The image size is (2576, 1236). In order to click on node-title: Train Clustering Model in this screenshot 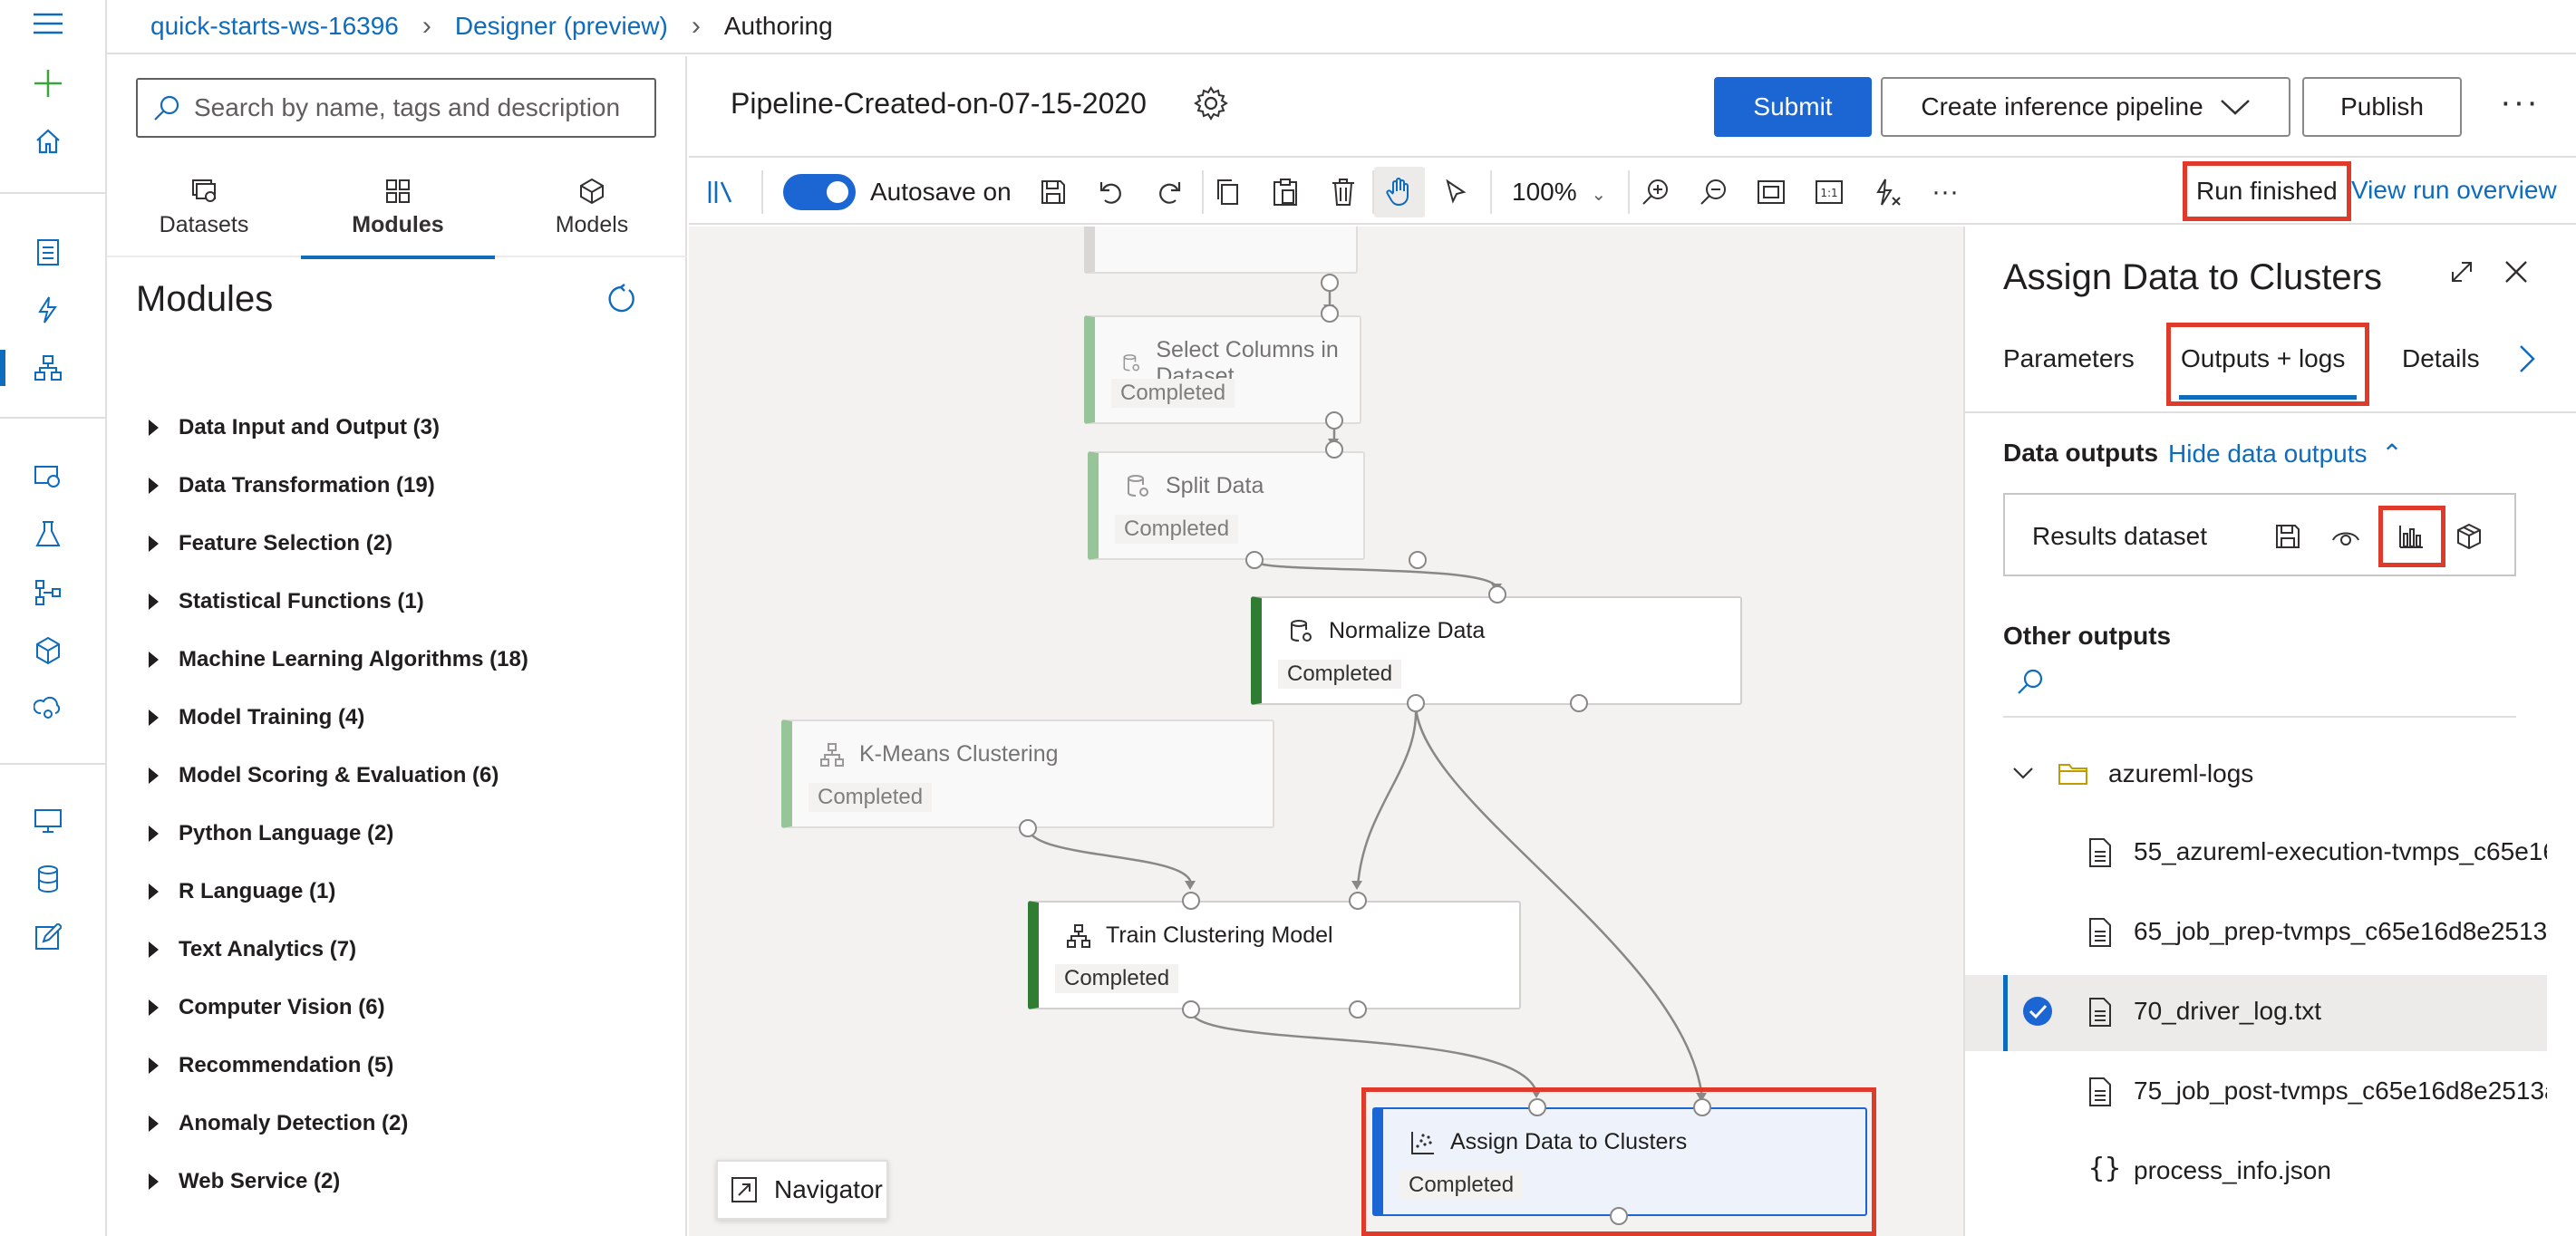, I will do `click(1219, 935)`.